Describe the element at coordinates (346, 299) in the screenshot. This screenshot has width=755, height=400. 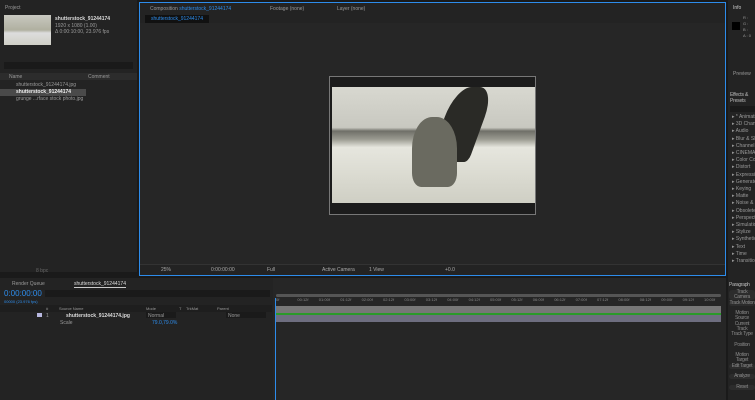
I see `time-tick: 01:12f` at that location.